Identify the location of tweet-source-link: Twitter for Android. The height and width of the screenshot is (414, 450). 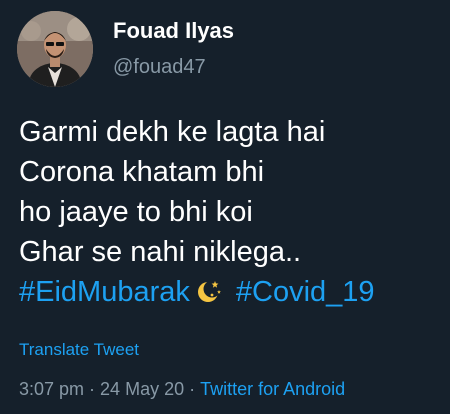
(272, 389).